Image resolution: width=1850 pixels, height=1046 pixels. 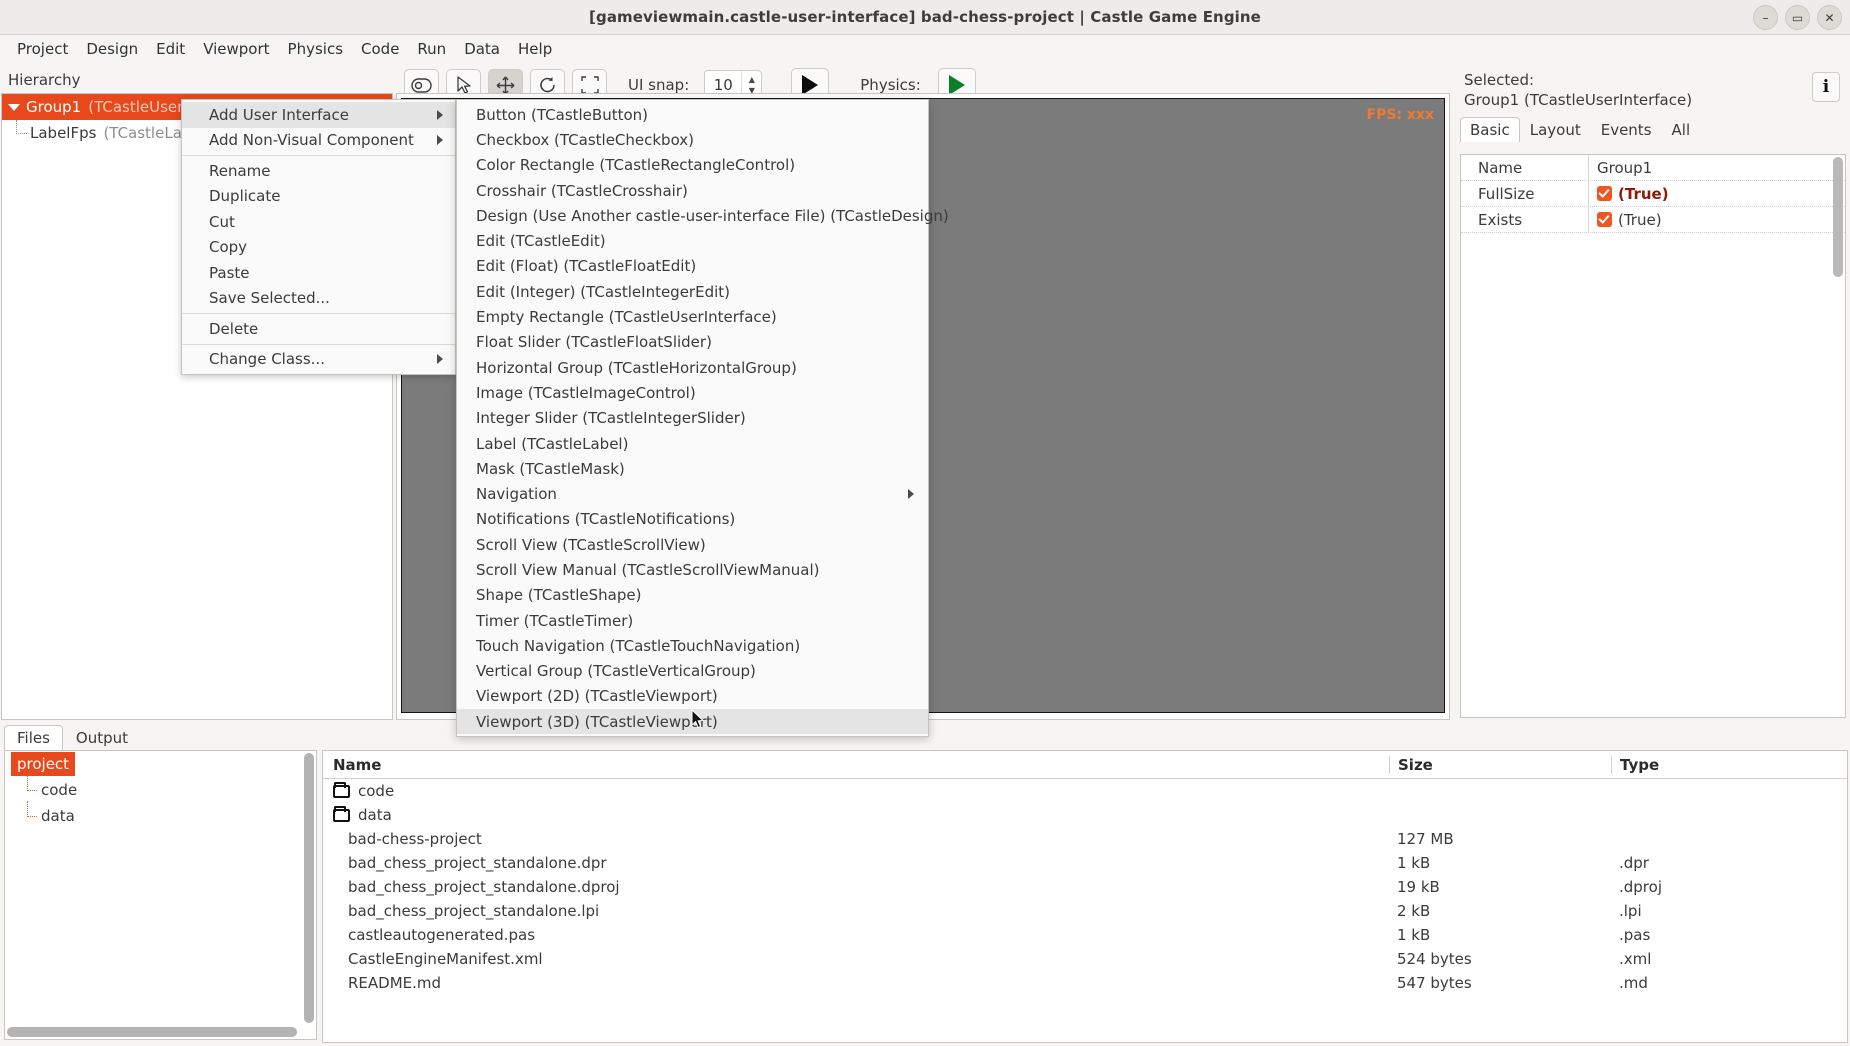 What do you see at coordinates (33, 737) in the screenshot?
I see `bottom-tab-files: Files` at bounding box center [33, 737].